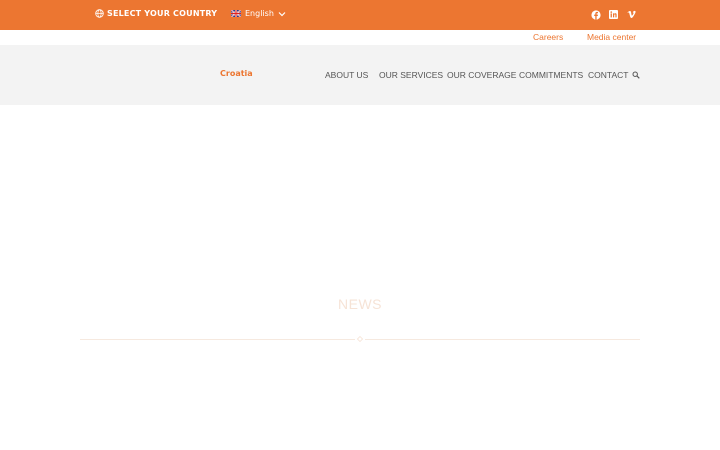  Describe the element at coordinates (99, 13) in the screenshot. I see `globe-icon` at that location.